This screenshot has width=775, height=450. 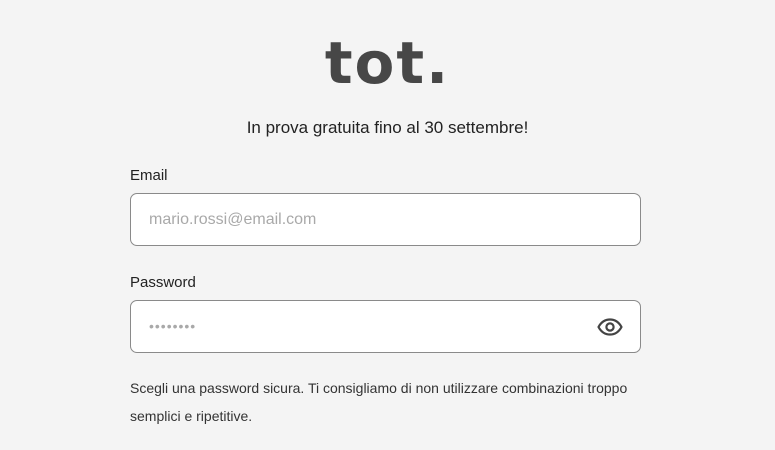 I want to click on email-field-group: Email, so click(x=385, y=206).